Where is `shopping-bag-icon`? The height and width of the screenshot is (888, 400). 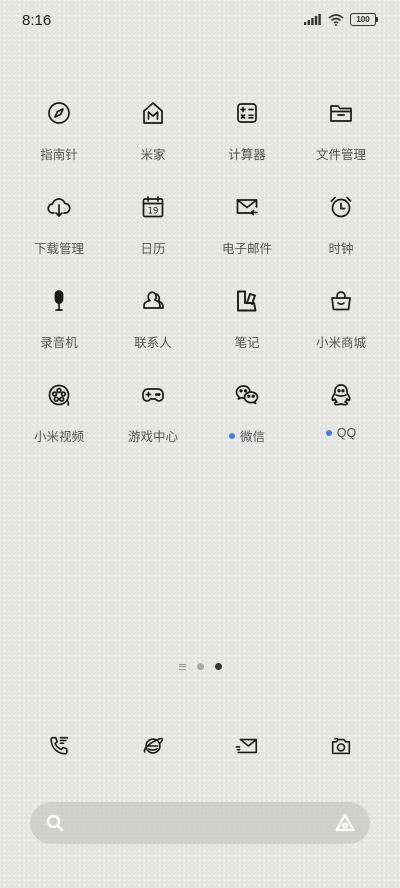
shopping-bag-icon is located at coordinates (341, 301).